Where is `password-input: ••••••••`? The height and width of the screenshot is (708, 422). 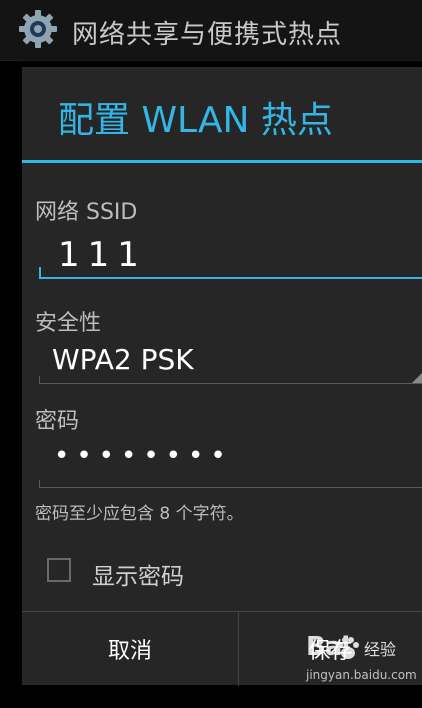 password-input: •••••••• is located at coordinates (143, 456).